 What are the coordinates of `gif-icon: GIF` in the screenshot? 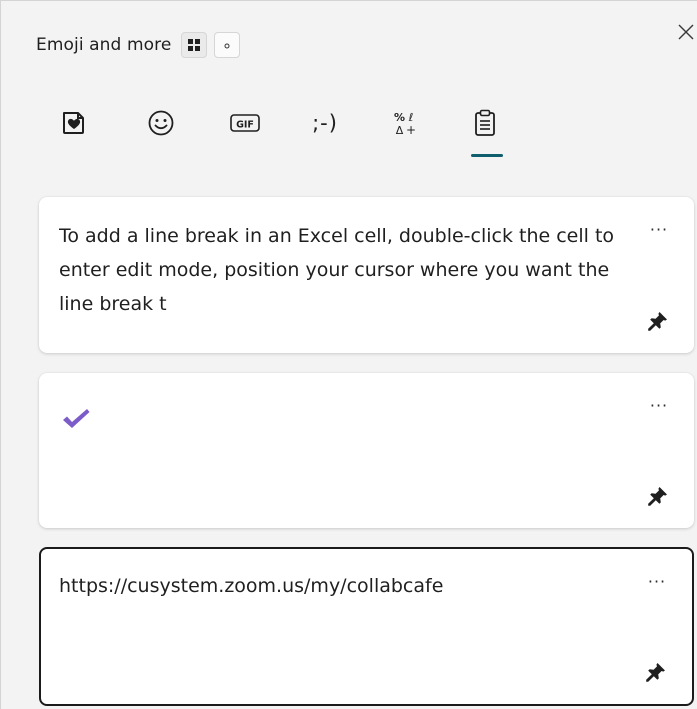 It's located at (245, 123).